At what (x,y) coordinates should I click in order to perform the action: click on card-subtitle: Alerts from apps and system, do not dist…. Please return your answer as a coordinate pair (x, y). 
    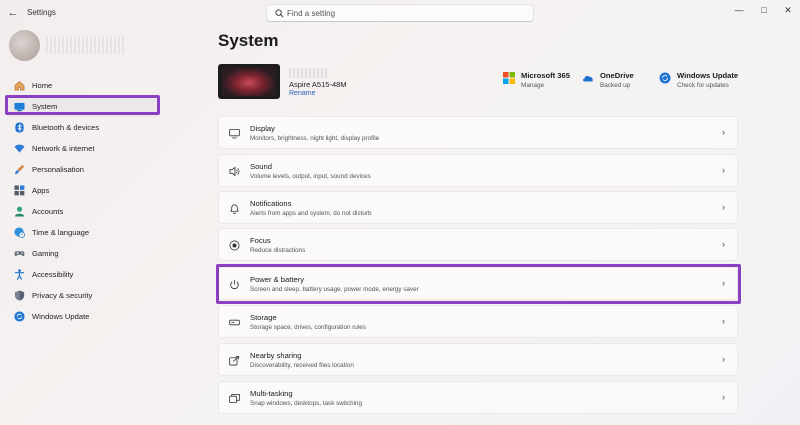
    Looking at the image, I should click on (311, 213).